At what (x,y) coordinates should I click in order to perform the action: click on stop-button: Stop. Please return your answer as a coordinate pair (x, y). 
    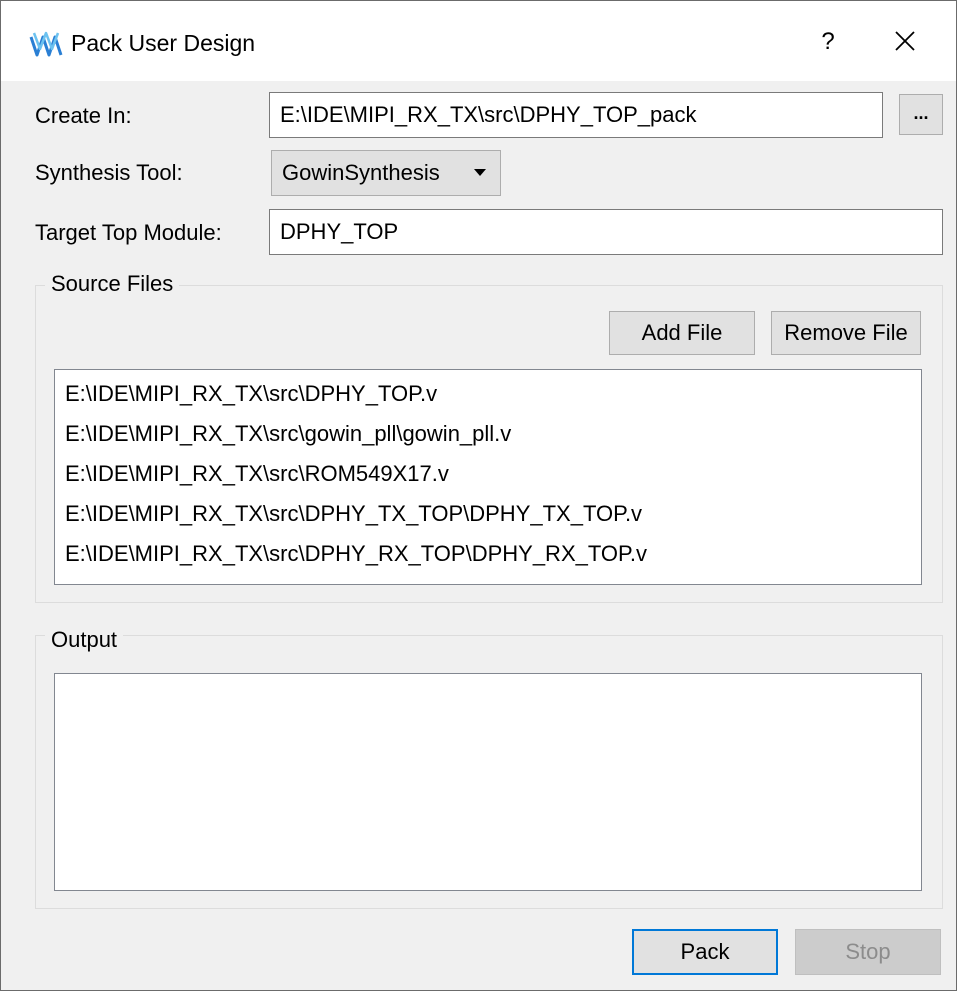
    Looking at the image, I should click on (868, 952).